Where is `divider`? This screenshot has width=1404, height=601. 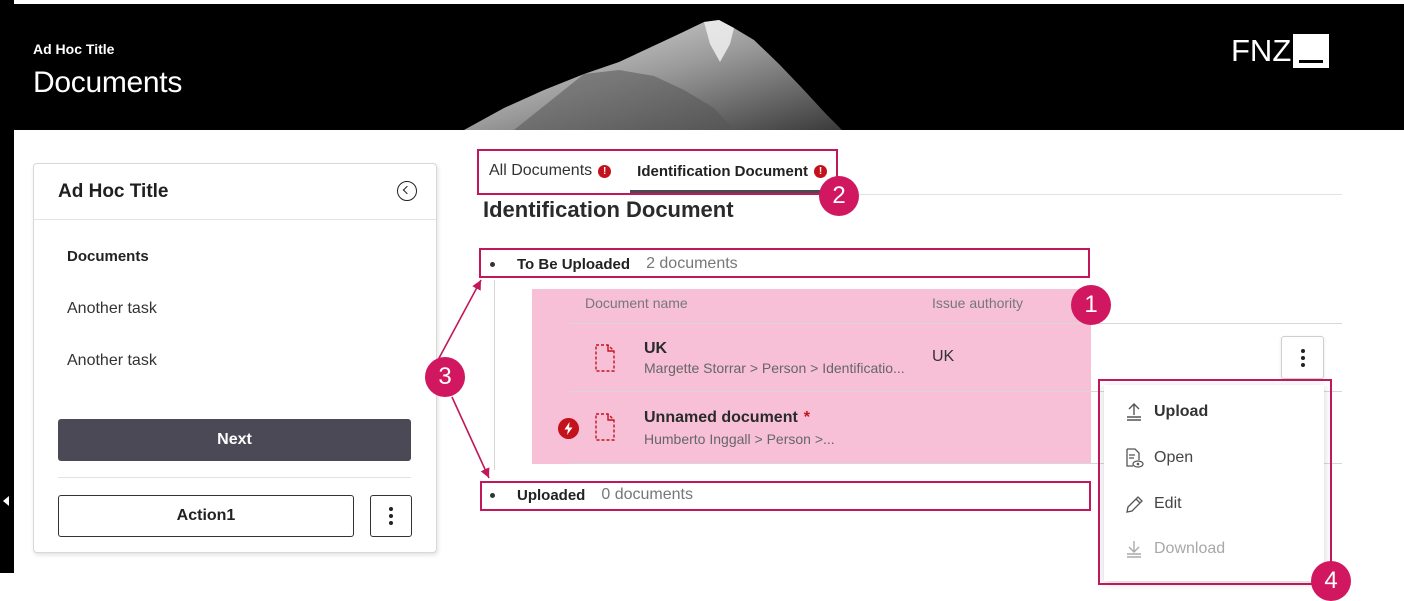 divider is located at coordinates (234, 477).